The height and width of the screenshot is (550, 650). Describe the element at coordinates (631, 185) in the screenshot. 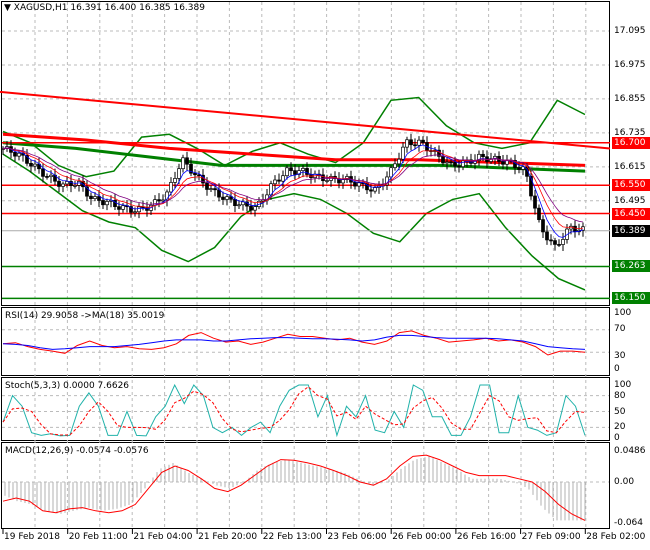

I see `level-tag: 16.550` at that location.